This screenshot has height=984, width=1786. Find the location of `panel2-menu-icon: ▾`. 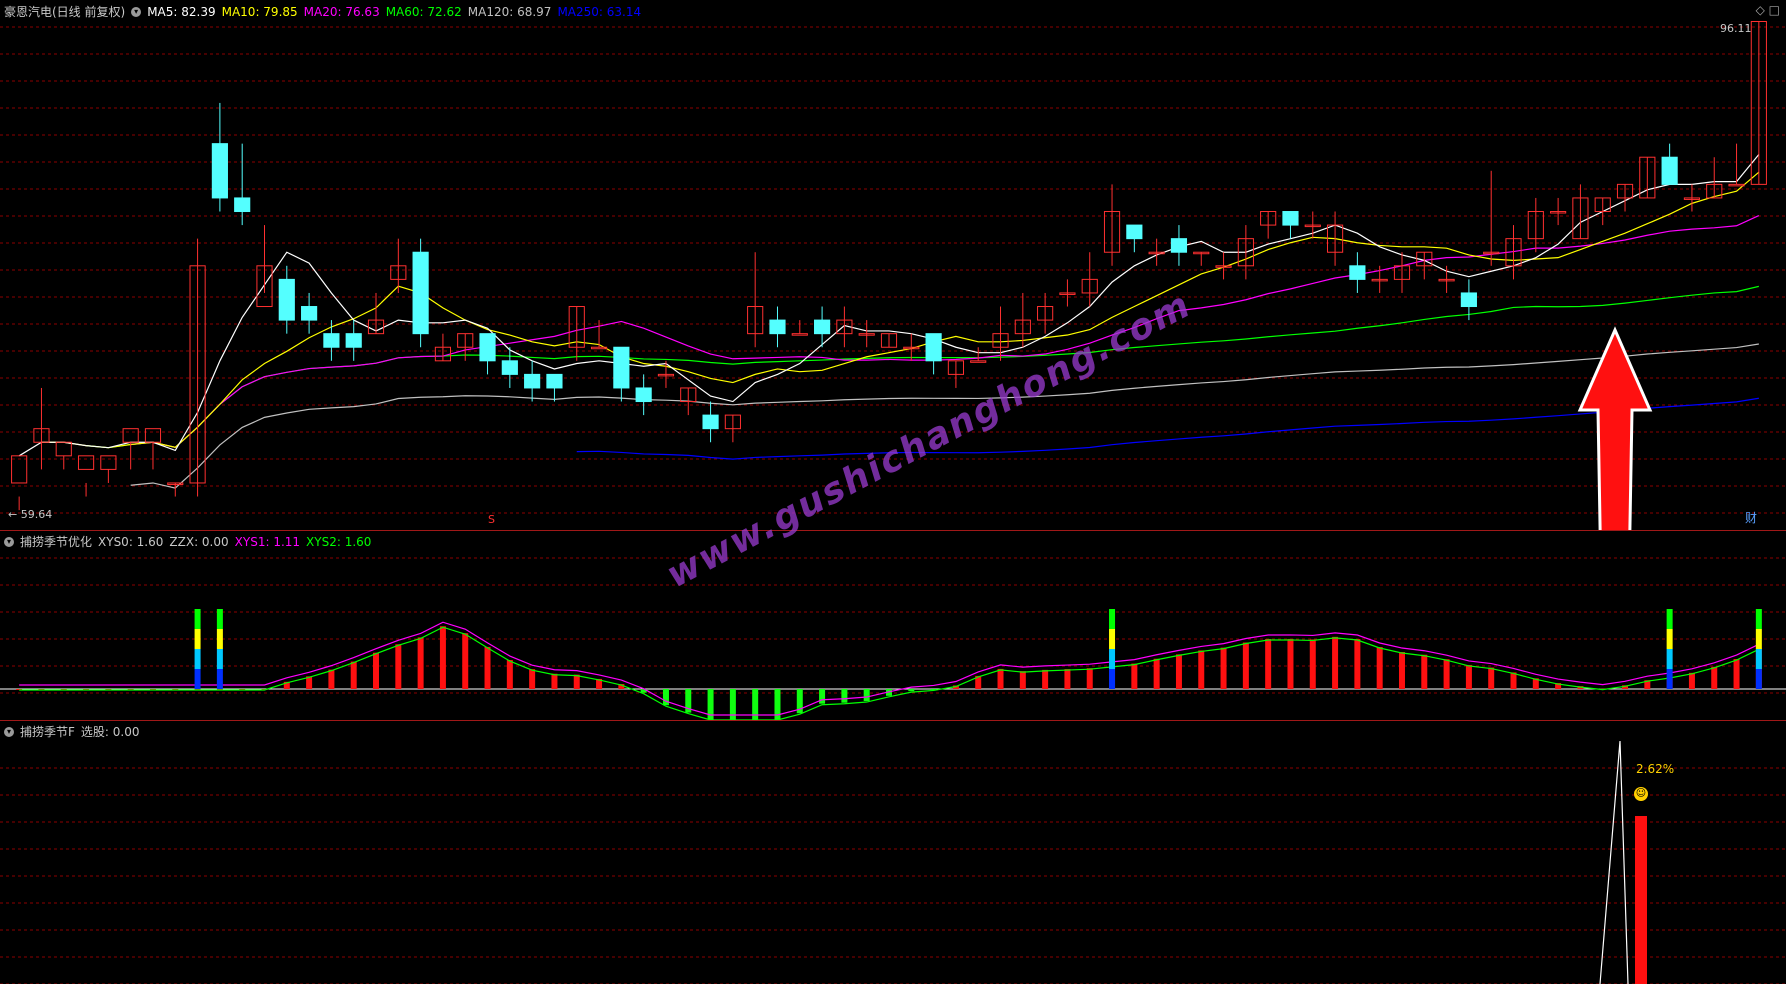

panel2-menu-icon: ▾ is located at coordinates (9, 541).